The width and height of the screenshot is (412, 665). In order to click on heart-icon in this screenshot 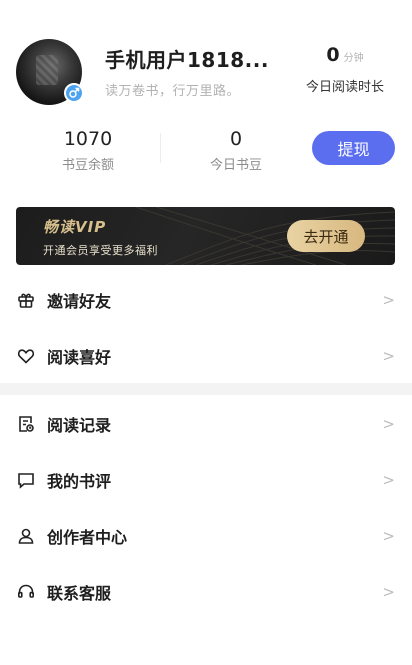, I will do `click(26, 356)`.